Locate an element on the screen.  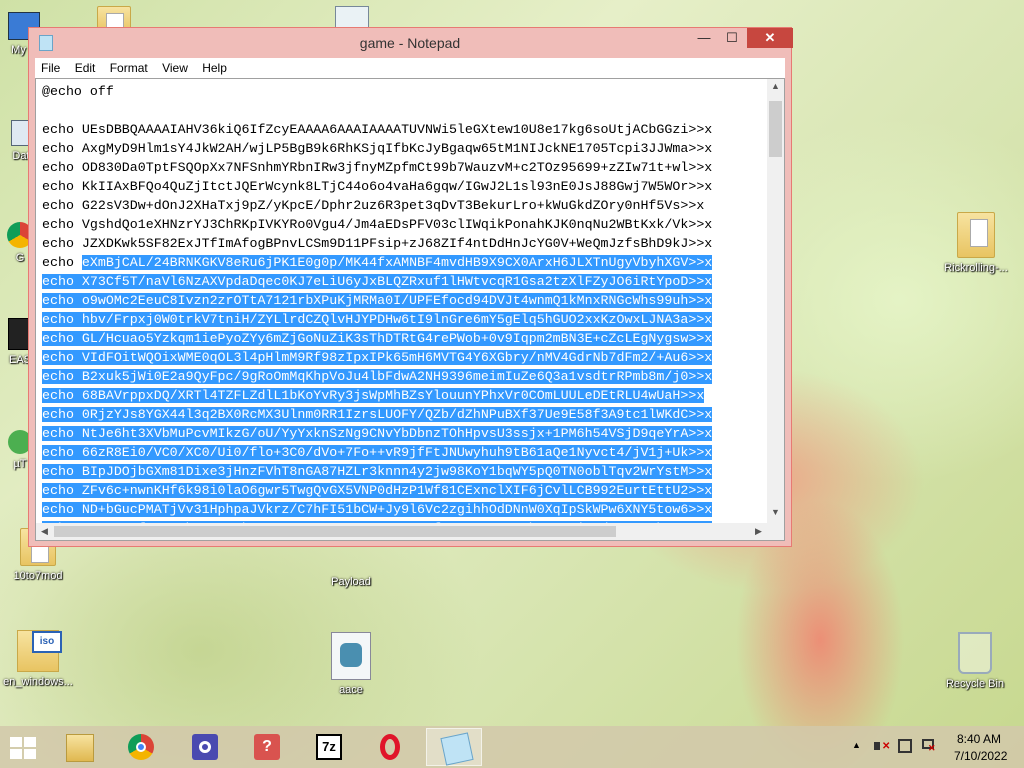
chrome-icon is located at coordinates (141, 747).